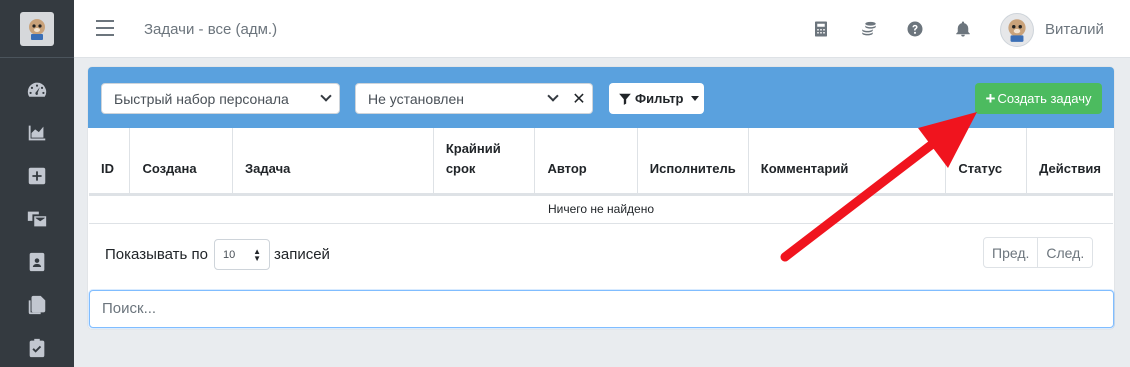 This screenshot has height=367, width=1130. Describe the element at coordinates (659, 98) in the screenshot. I see `filter-button-label: Фильтр` at that location.